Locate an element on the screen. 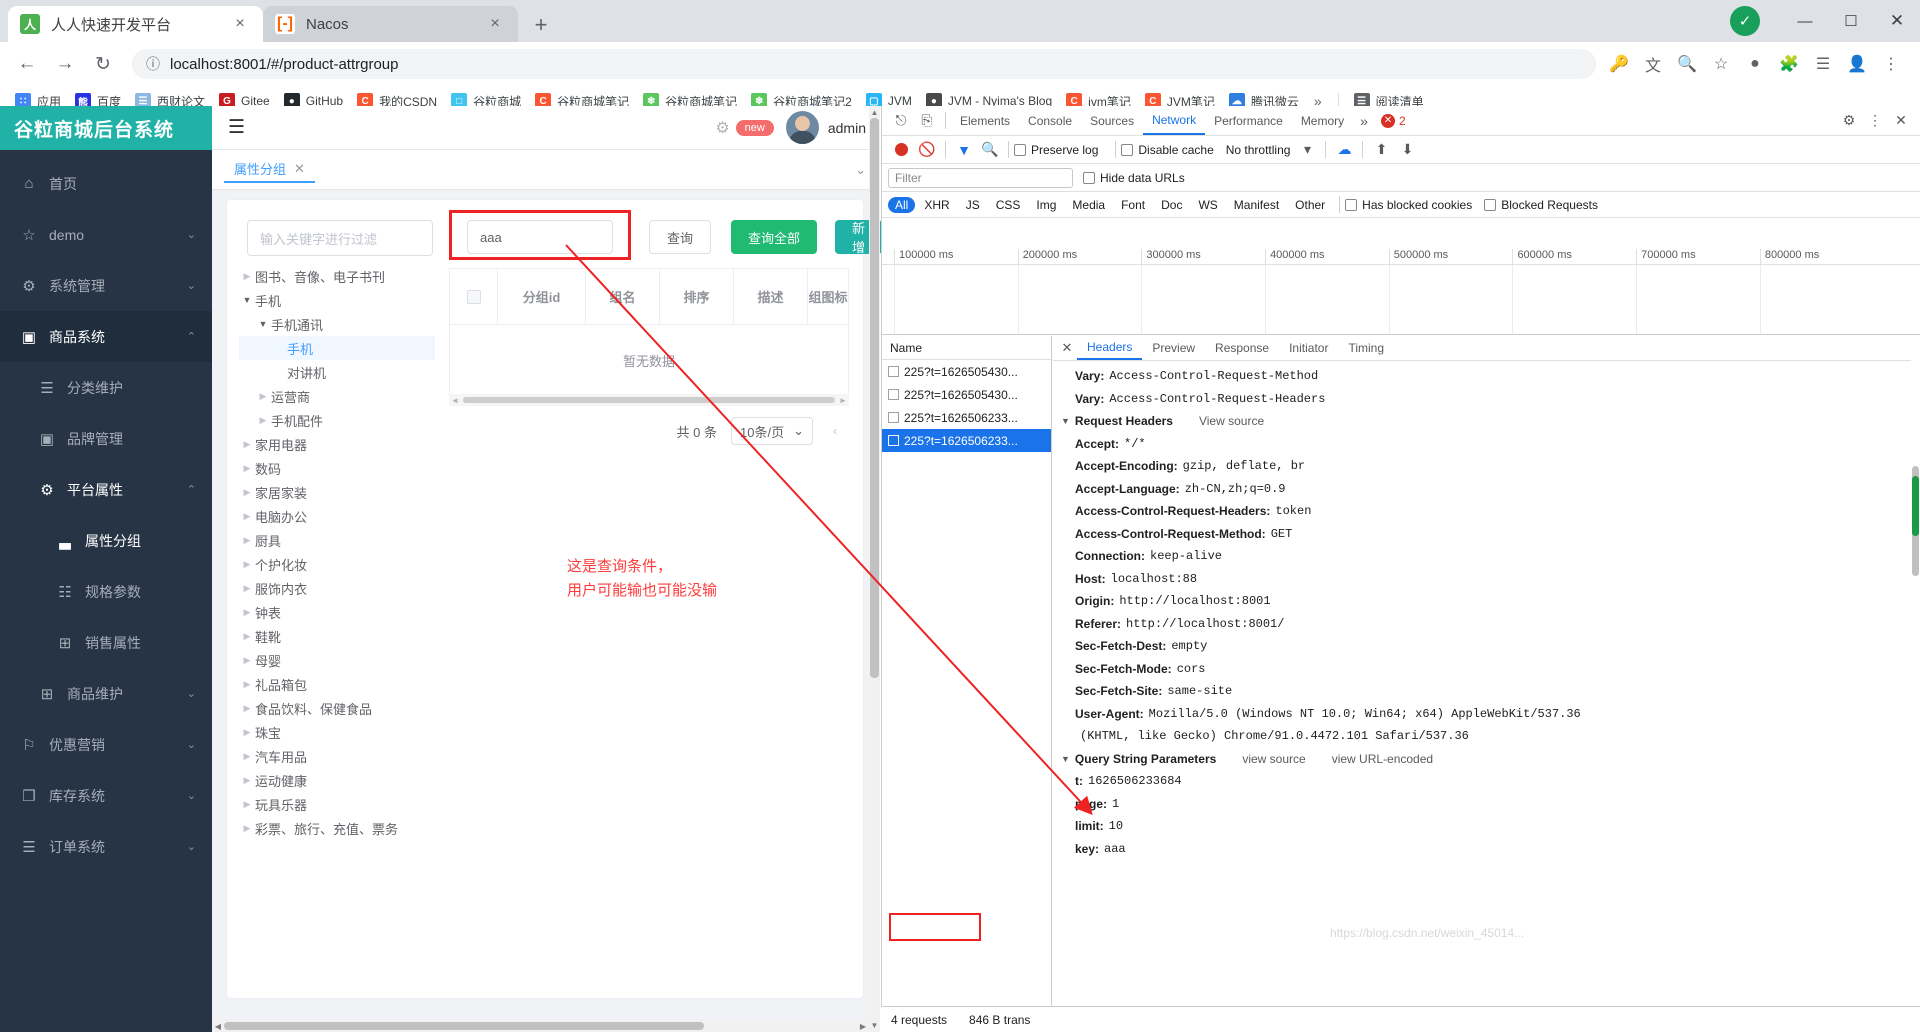 This screenshot has width=1920, height=1032. detail-scrollbar is located at coordinates (1915, 671).